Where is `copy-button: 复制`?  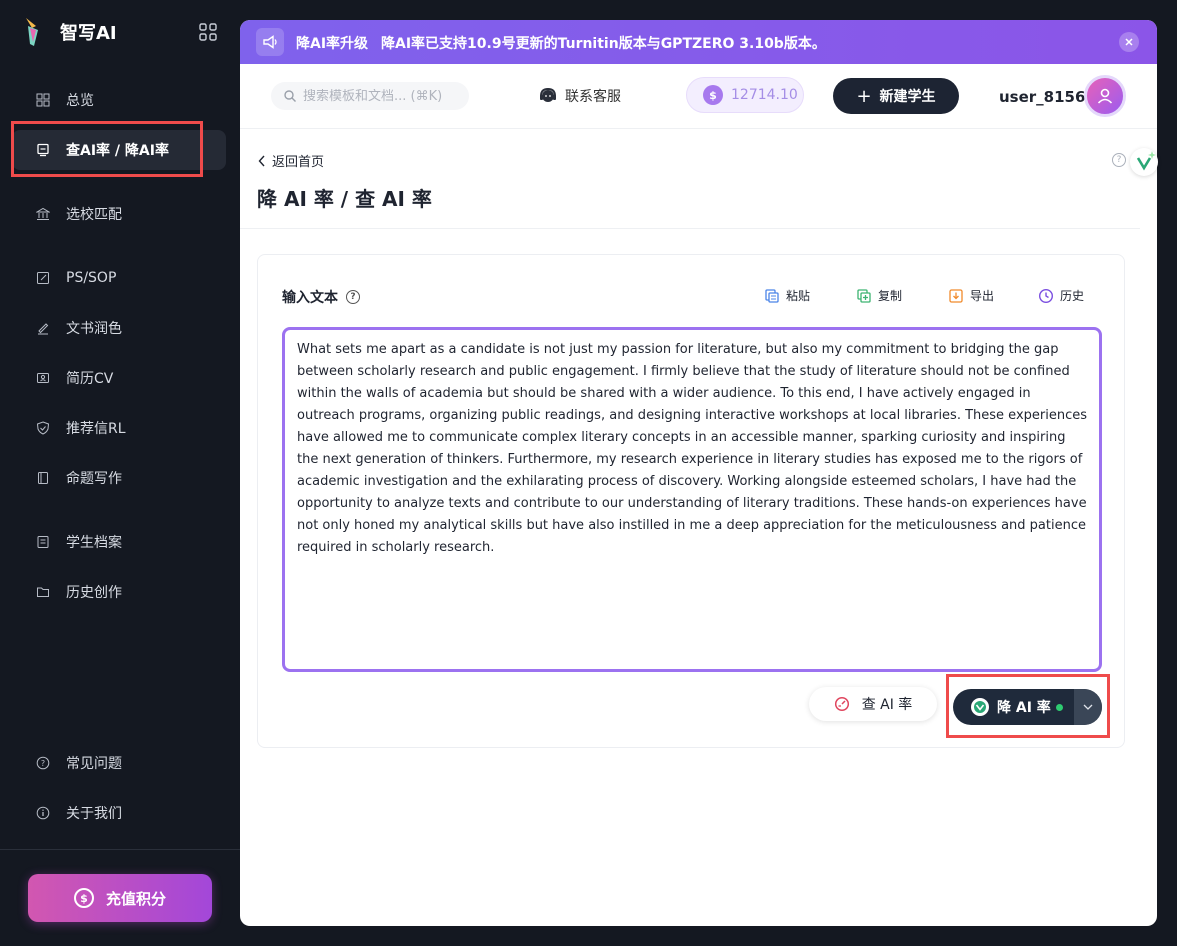
copy-button: 复制 is located at coordinates (879, 295).